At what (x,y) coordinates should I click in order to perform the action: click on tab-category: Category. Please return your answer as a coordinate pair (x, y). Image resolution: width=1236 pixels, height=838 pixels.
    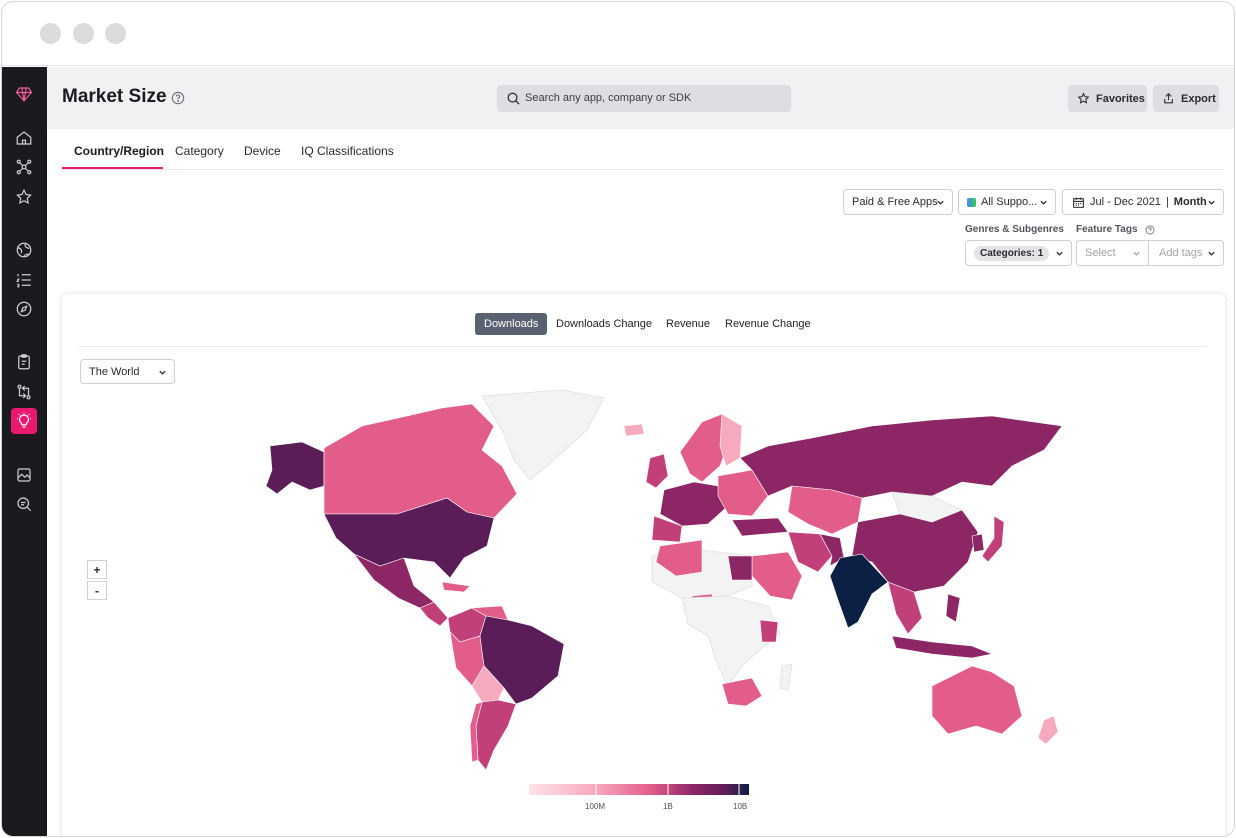
    Looking at the image, I should click on (199, 151).